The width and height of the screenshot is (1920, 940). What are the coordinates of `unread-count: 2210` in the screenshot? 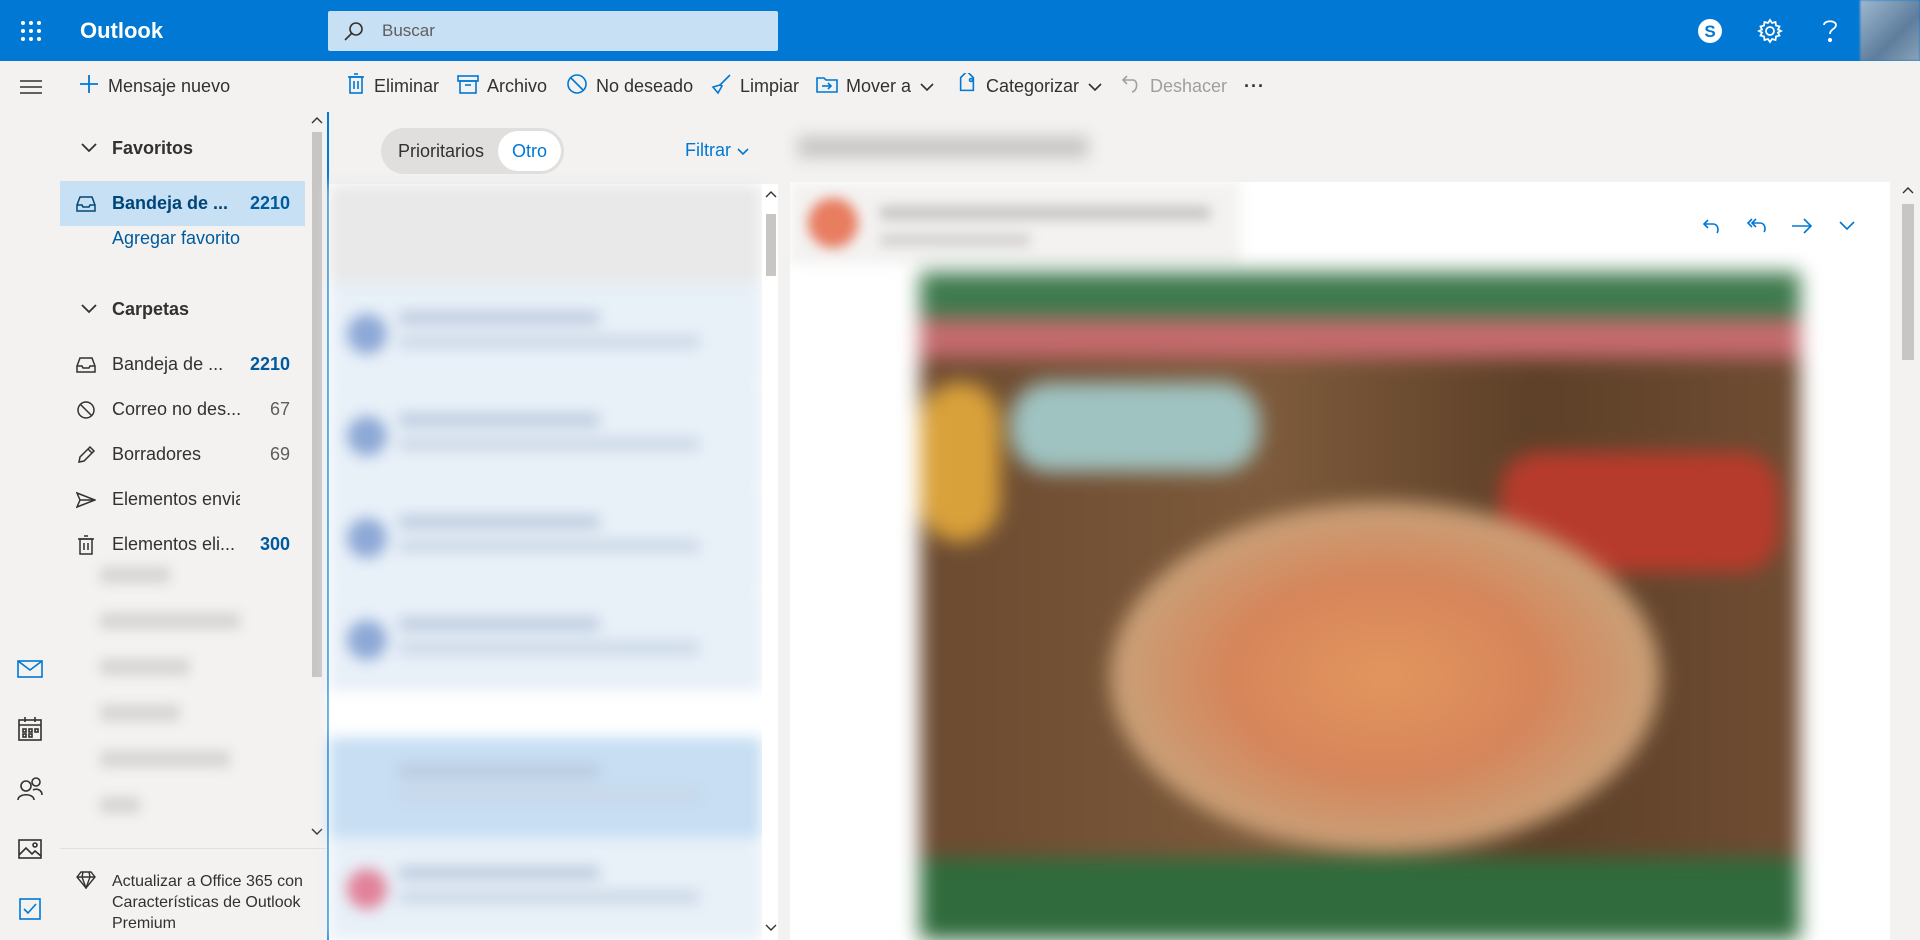 It's located at (269, 364).